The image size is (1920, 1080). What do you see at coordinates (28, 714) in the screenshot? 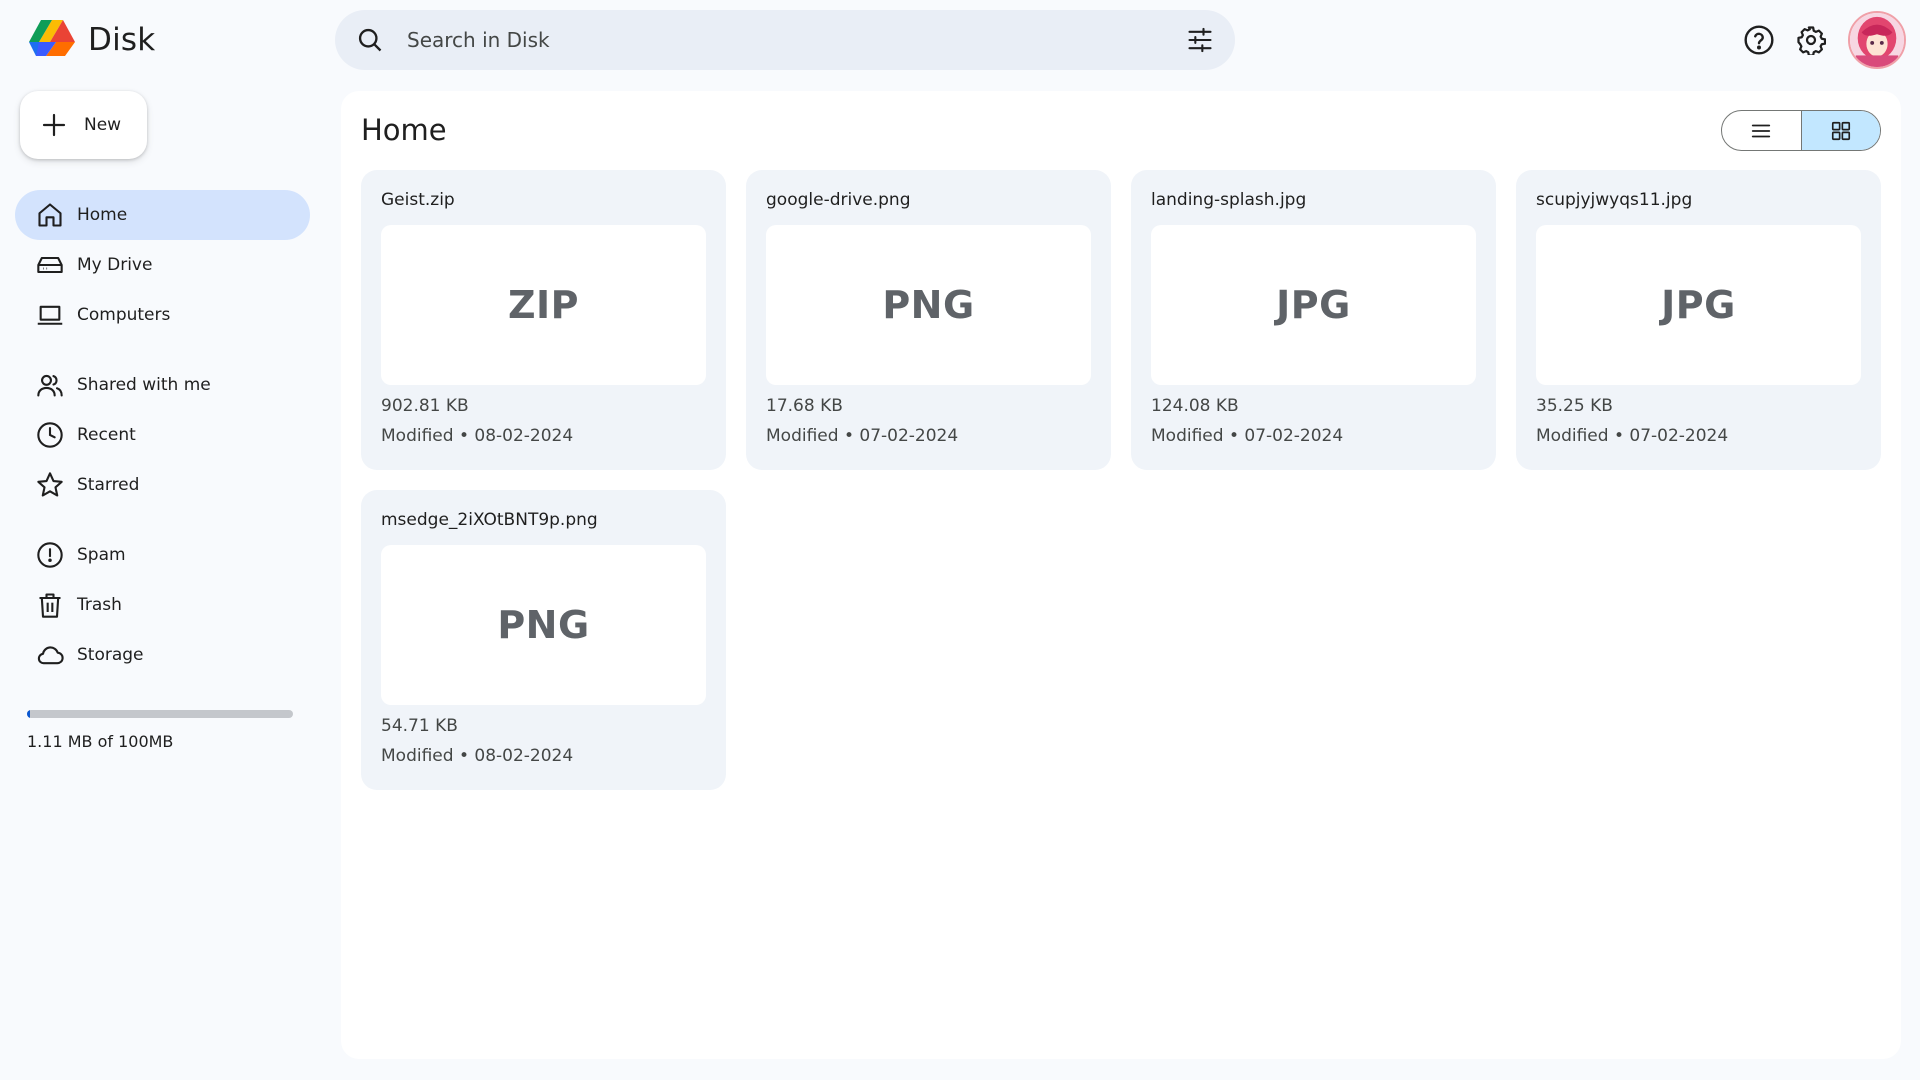
I see `storage-progress-fill` at bounding box center [28, 714].